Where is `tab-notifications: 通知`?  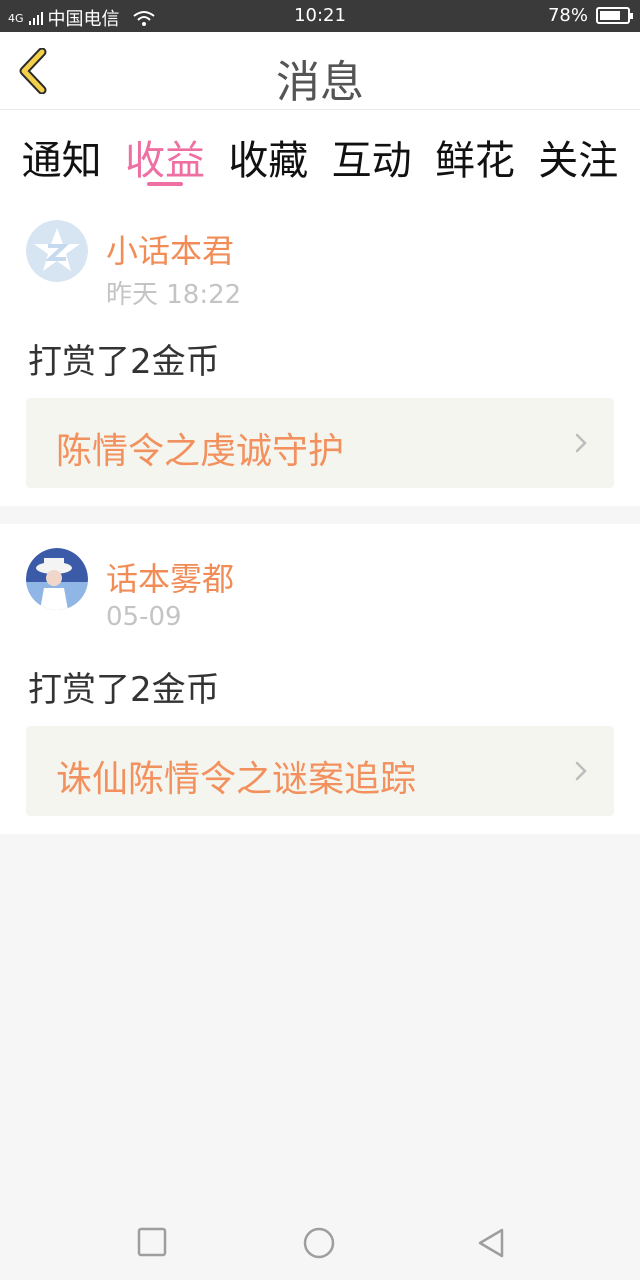
tab-notifications: 通知 is located at coordinates (62, 153).